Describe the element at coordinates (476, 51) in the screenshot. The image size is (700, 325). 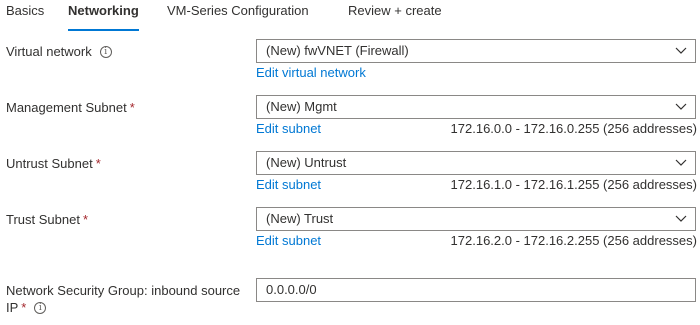
I see `virtual-network-dropdown: (New) fwVNET (Firewall)` at that location.